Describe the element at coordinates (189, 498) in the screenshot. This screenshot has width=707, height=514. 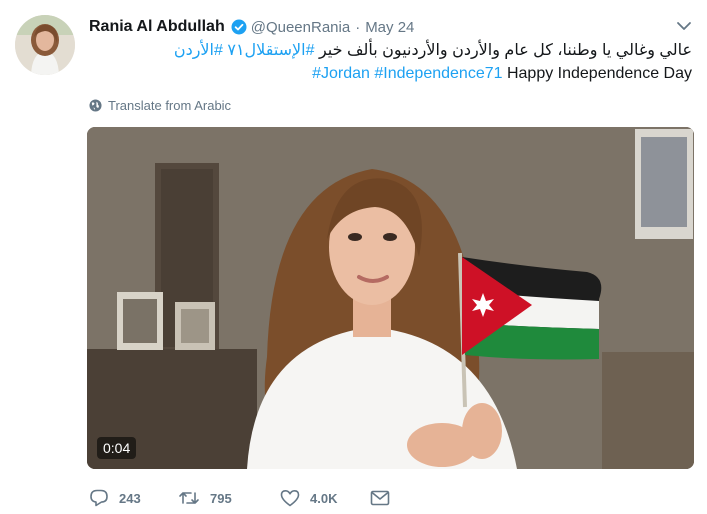
I see `retweet-icon` at that location.